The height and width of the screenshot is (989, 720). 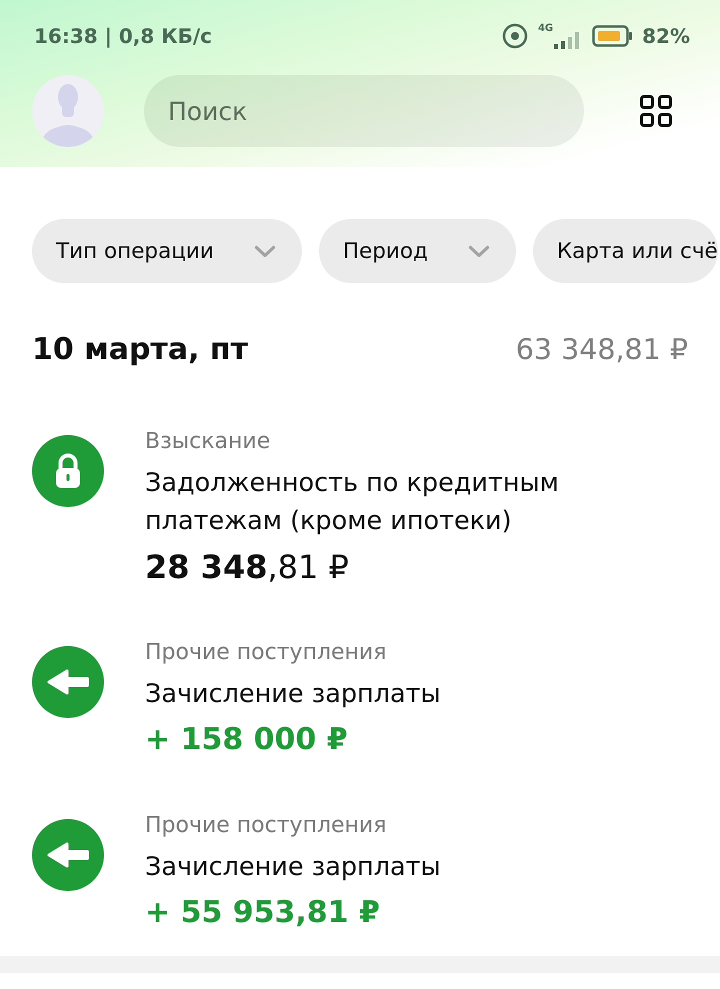 I want to click on operation-amount: + 55 953,81 ₽, so click(x=263, y=913).